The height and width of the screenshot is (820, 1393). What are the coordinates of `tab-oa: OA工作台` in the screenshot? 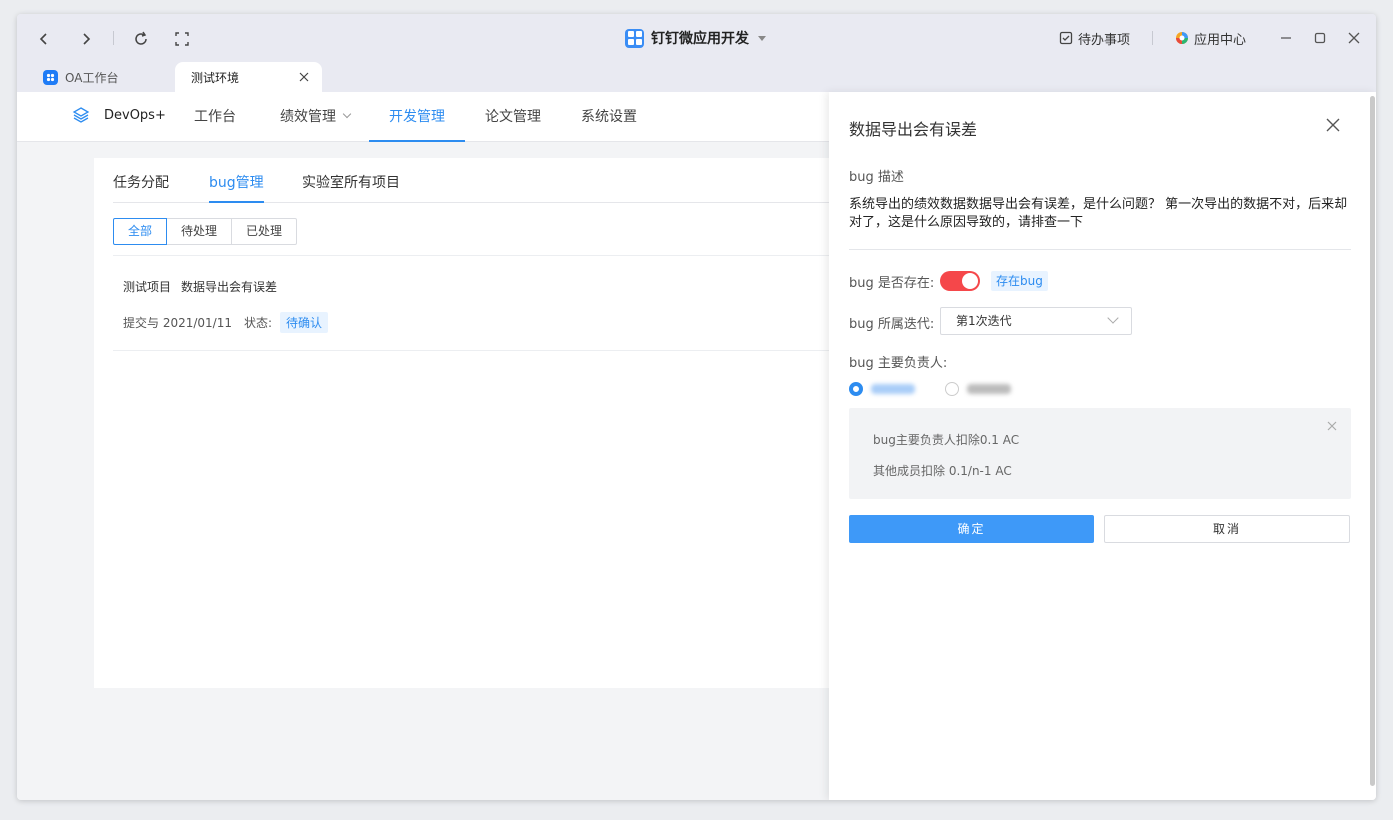 It's located at (96, 77).